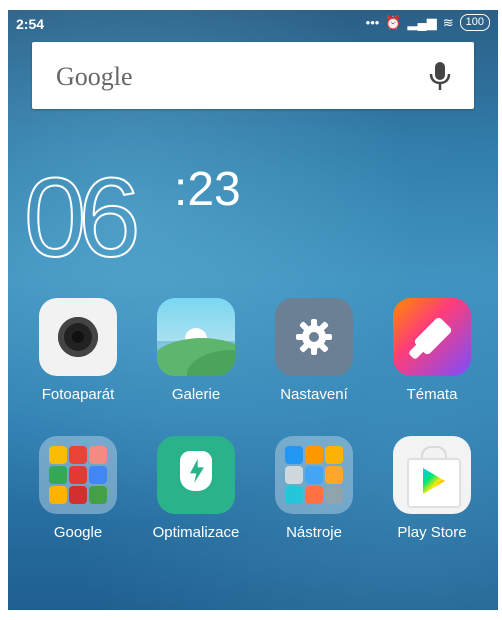 This screenshot has height=620, width=502. I want to click on signal-icon: ▂▄▆, so click(422, 22).